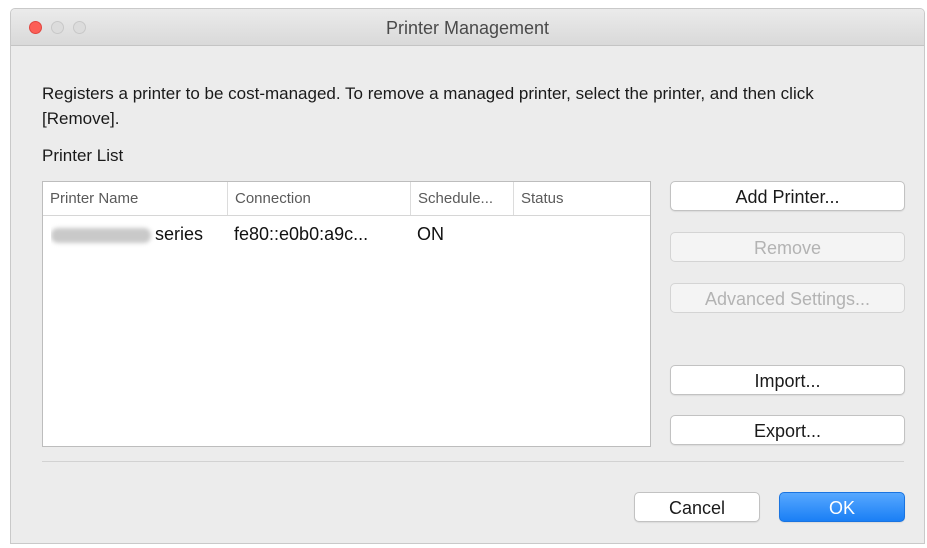  I want to click on window-title: Printer Management, so click(467, 28).